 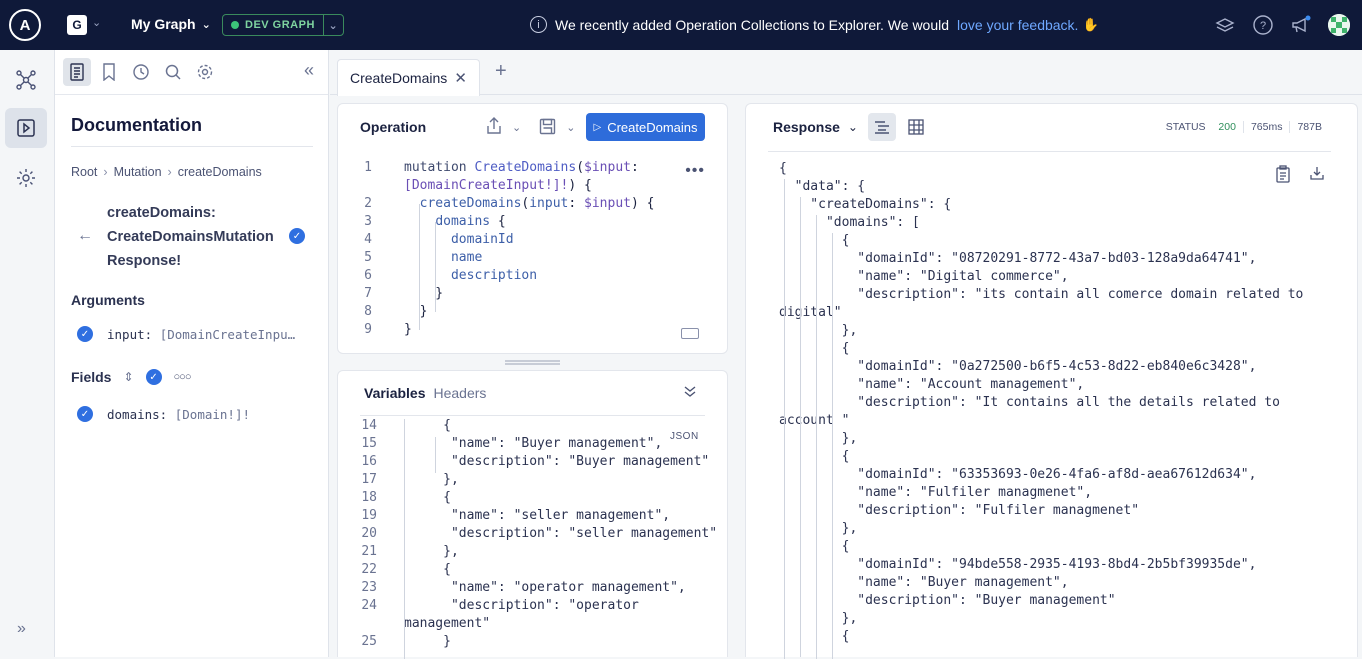 I want to click on line-number: 16, so click(x=369, y=461).